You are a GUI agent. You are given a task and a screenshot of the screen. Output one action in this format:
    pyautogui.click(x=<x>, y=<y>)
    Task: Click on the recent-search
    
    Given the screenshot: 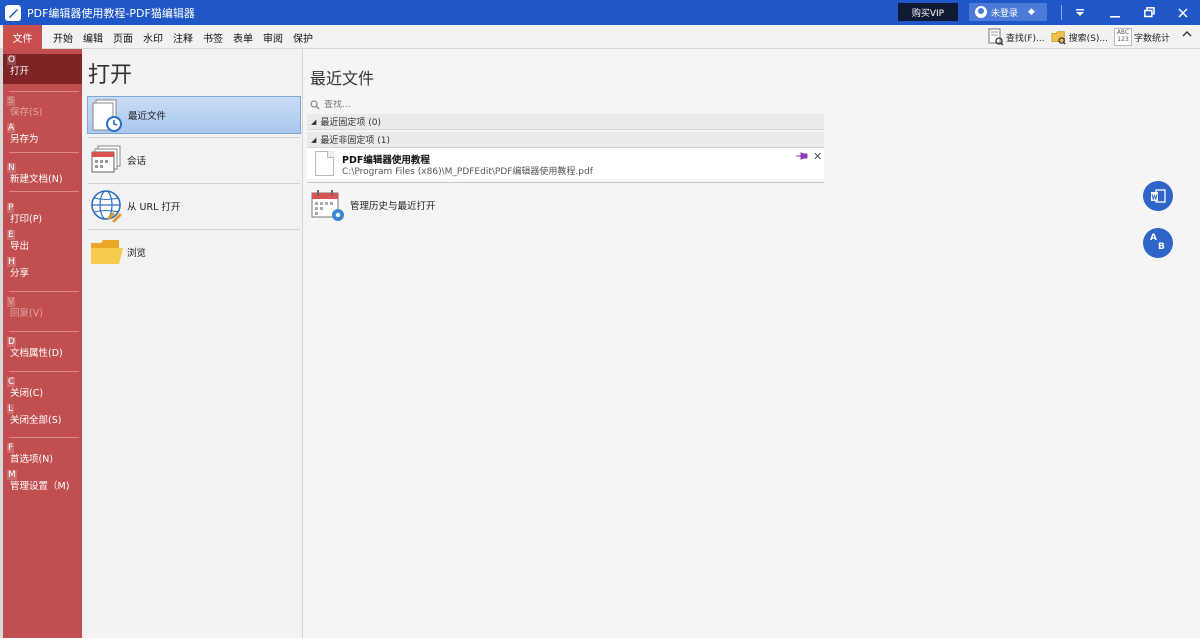 What is the action you would take?
    pyautogui.click(x=567, y=105)
    